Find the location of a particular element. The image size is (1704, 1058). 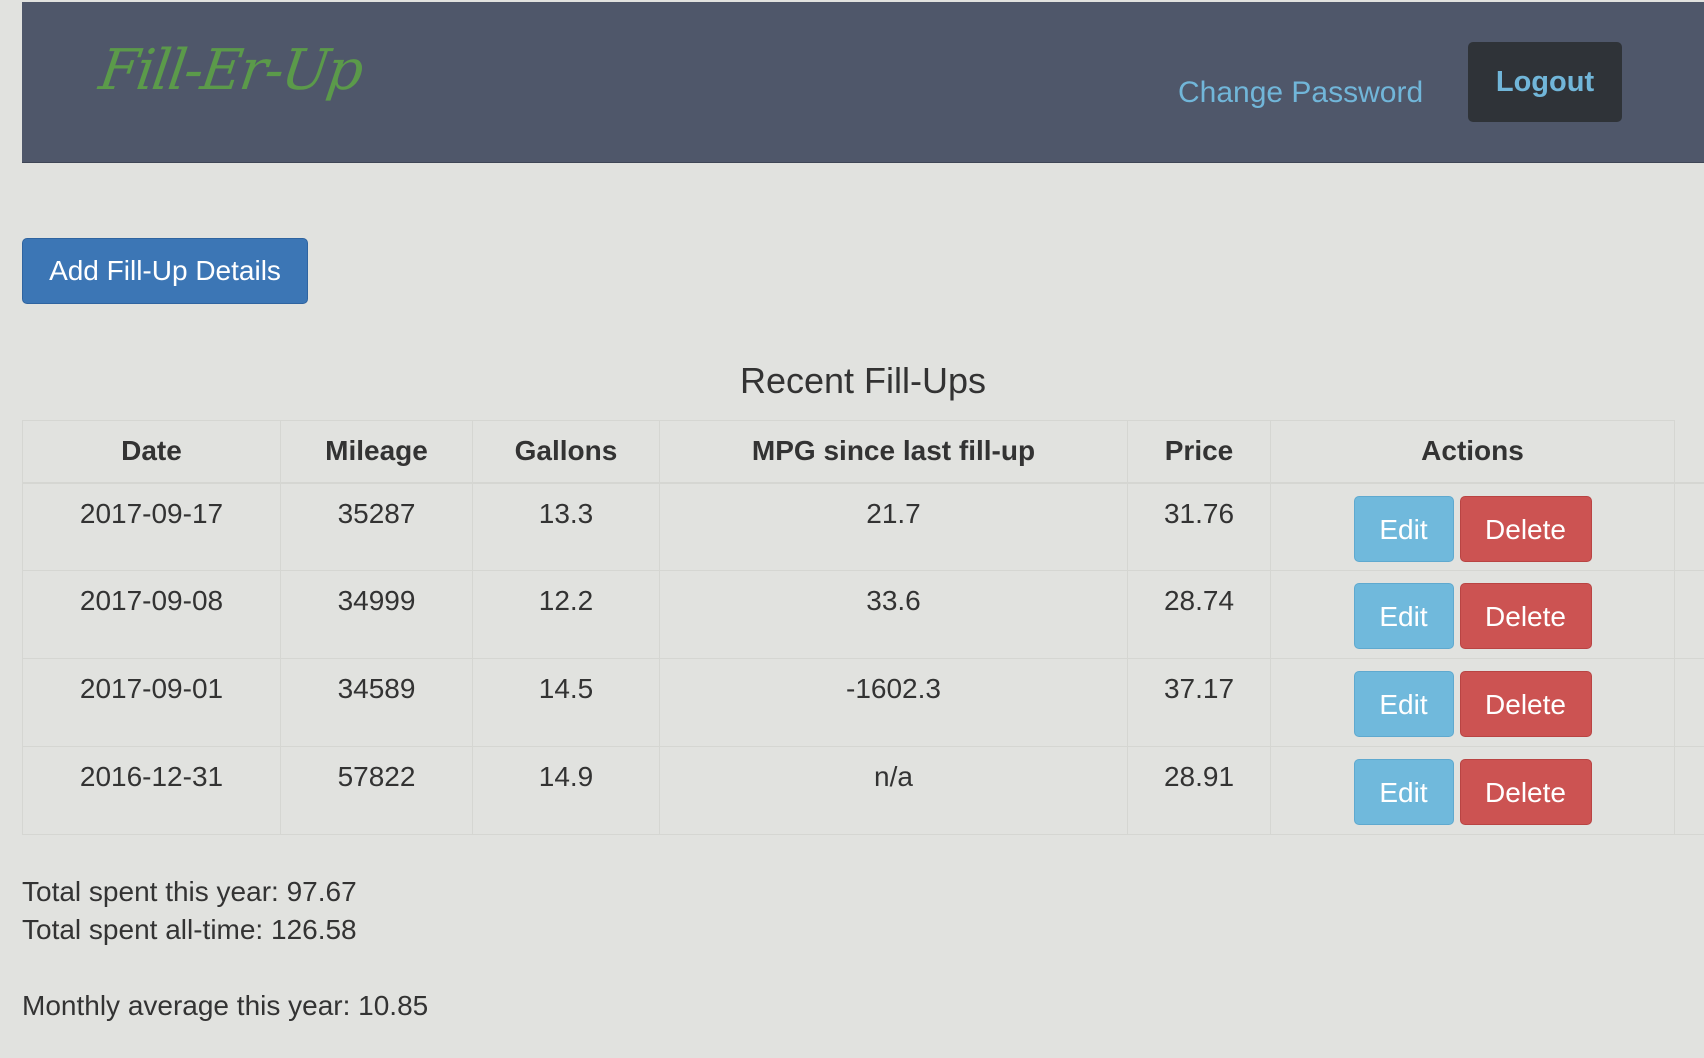

cell-mileage: 34589 is located at coordinates (376, 702).